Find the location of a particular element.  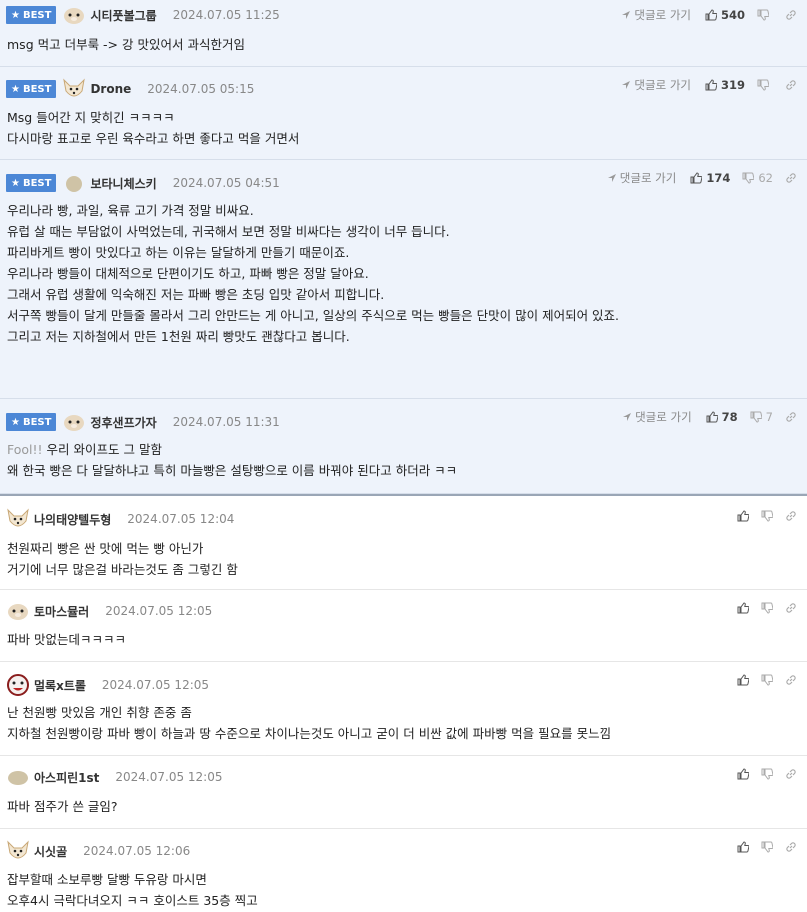

comment-actions: 댓글로 가기 540 is located at coordinates (709, 15).